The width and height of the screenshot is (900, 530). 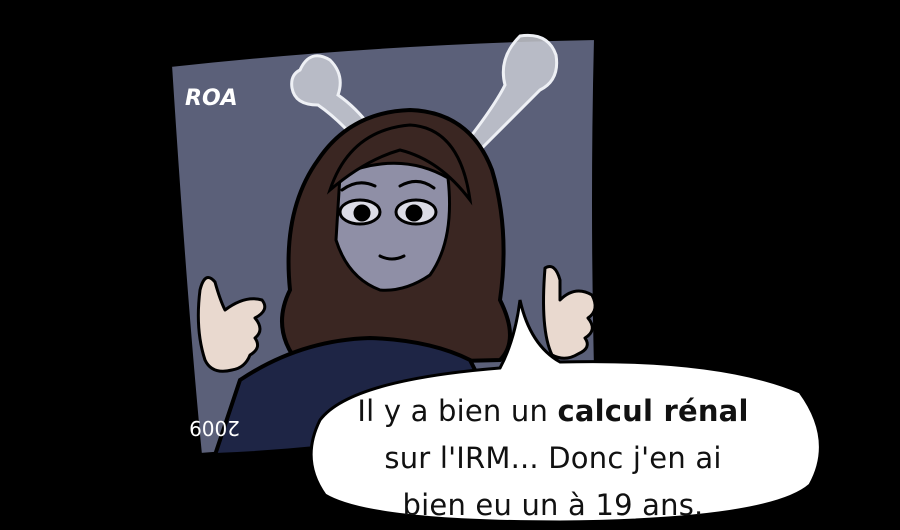 What do you see at coordinates (457, 411) in the screenshot?
I see `bubble-line-1-text: Il y a bien un` at bounding box center [457, 411].